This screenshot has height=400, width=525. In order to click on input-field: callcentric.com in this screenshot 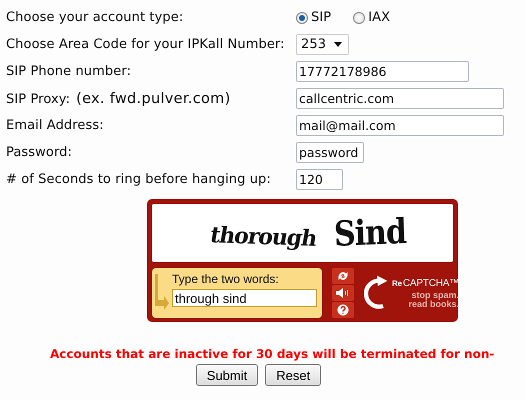, I will do `click(400, 98)`.